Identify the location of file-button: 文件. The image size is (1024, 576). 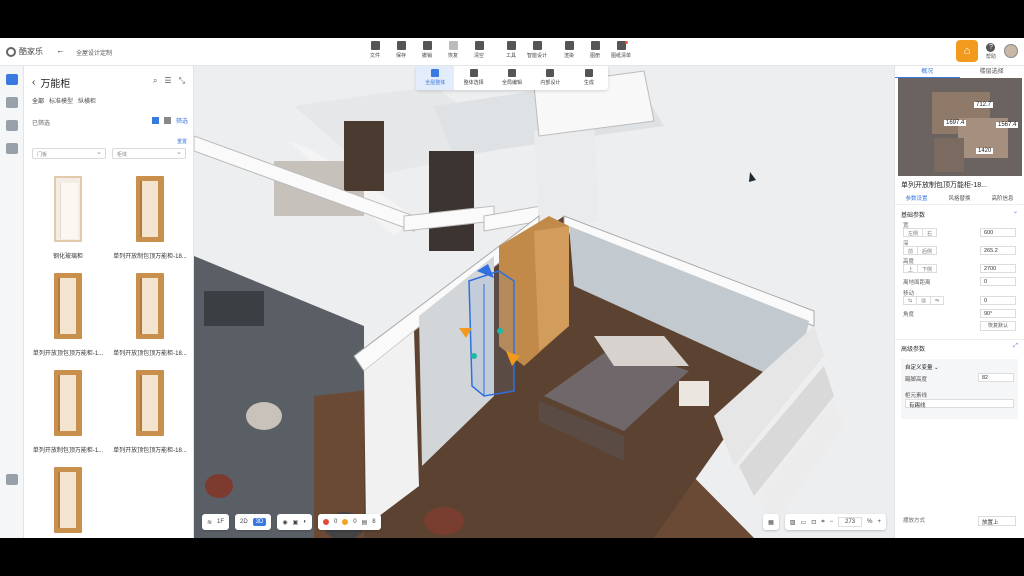
(375, 50).